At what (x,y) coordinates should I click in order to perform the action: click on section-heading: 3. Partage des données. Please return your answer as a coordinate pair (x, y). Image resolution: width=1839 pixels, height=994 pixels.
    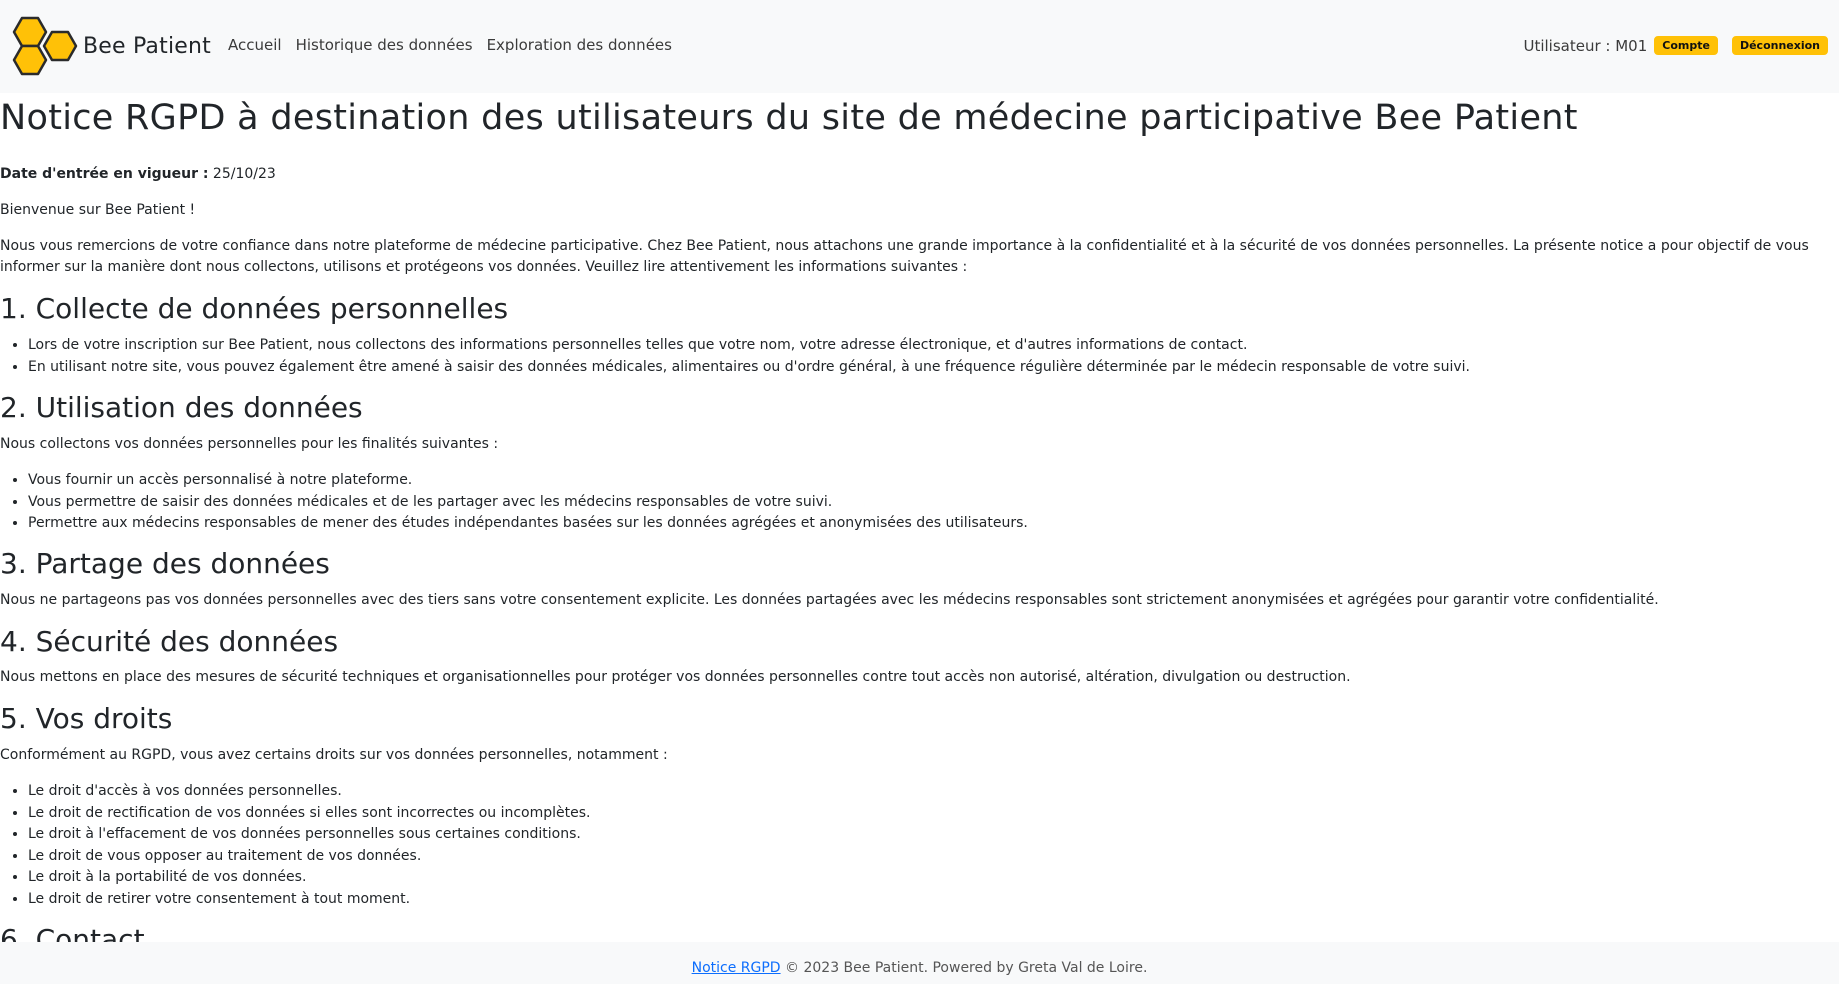
    Looking at the image, I should click on (165, 563).